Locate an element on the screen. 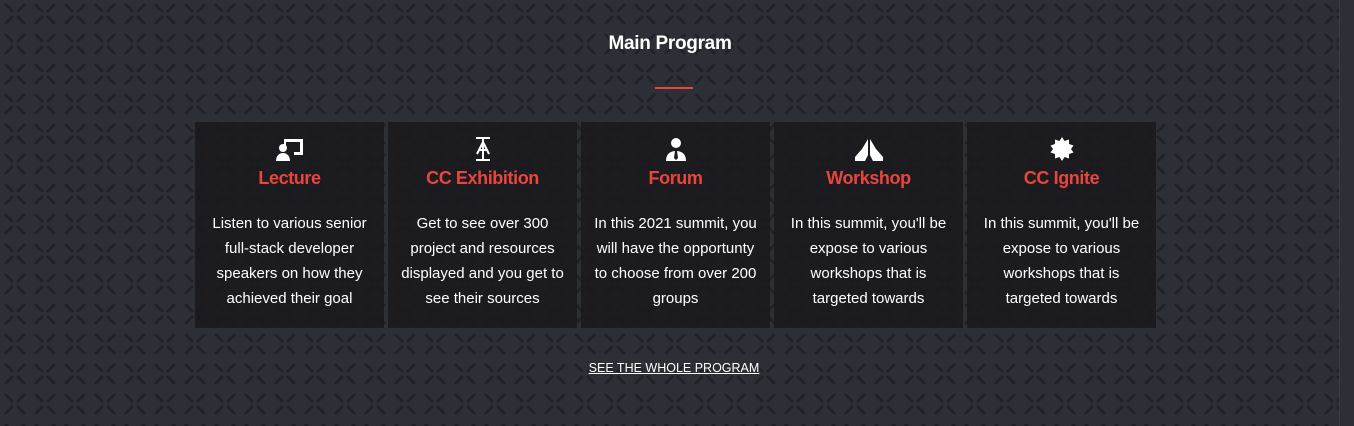  praying-hands-icon is located at coordinates (868, 149).